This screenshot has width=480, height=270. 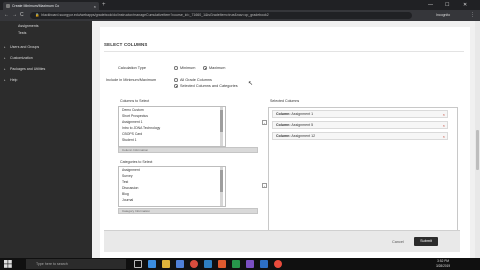 What do you see at coordinates (236, 264) in the screenshot?
I see `excel-icon` at bounding box center [236, 264].